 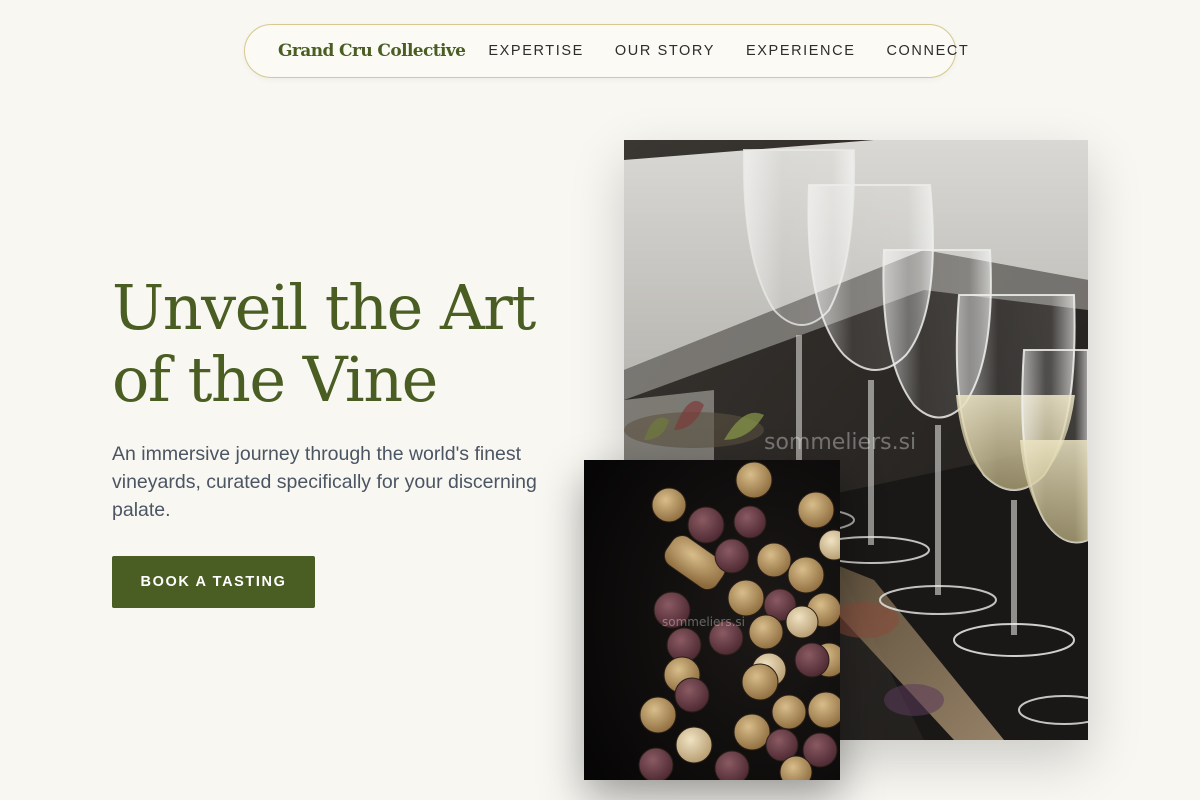 What do you see at coordinates (372, 51) in the screenshot?
I see `brand-logo: Grand Cru Collective` at bounding box center [372, 51].